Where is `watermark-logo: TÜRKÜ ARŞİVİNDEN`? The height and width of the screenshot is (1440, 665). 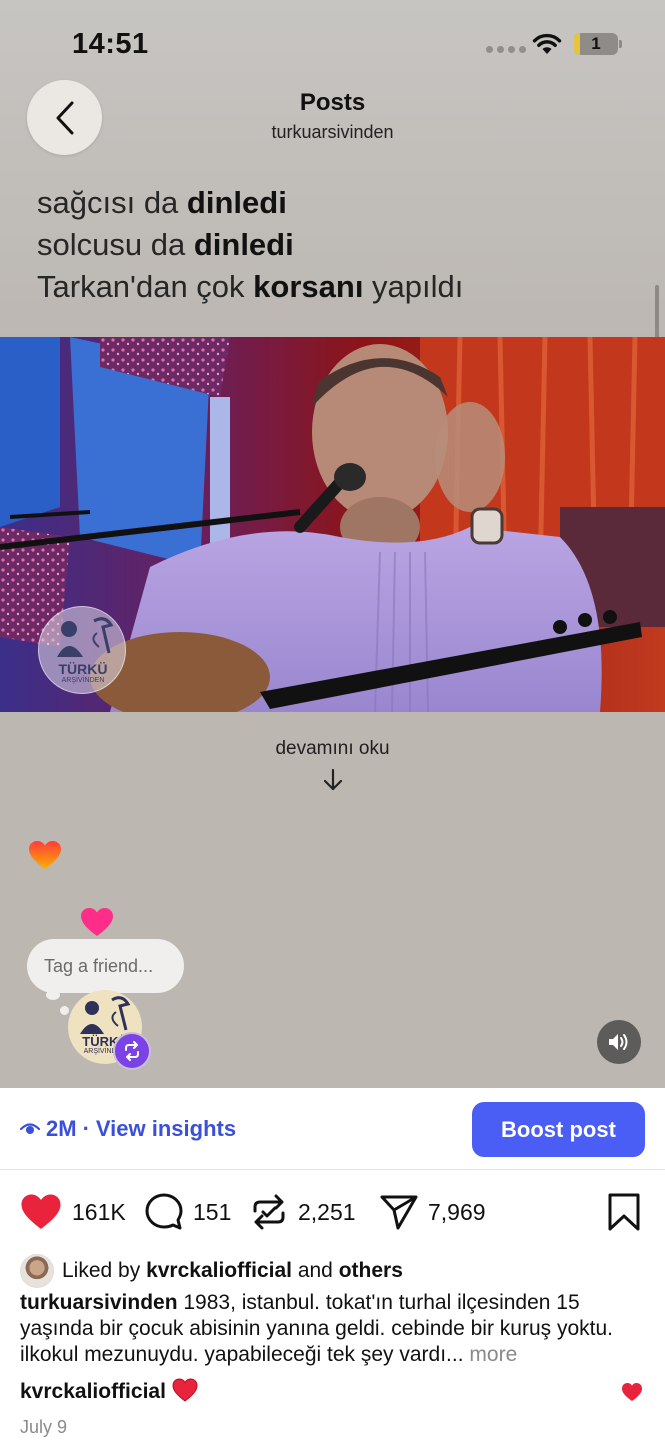
watermark-logo: TÜRKÜ ARŞİVİNDEN is located at coordinates (82, 650).